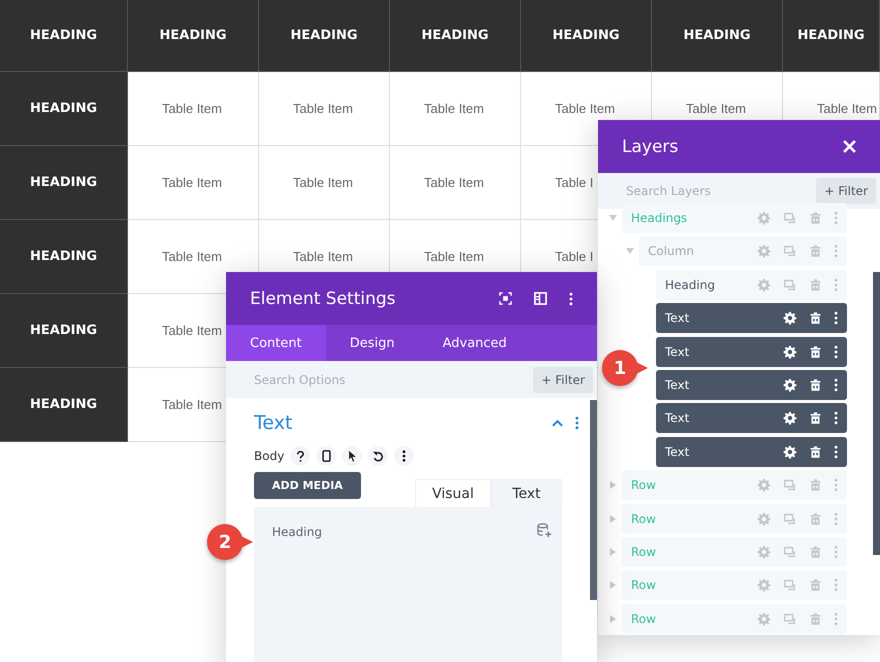 The height and width of the screenshot is (662, 880). Describe the element at coordinates (300, 456) in the screenshot. I see `help-icon` at that location.